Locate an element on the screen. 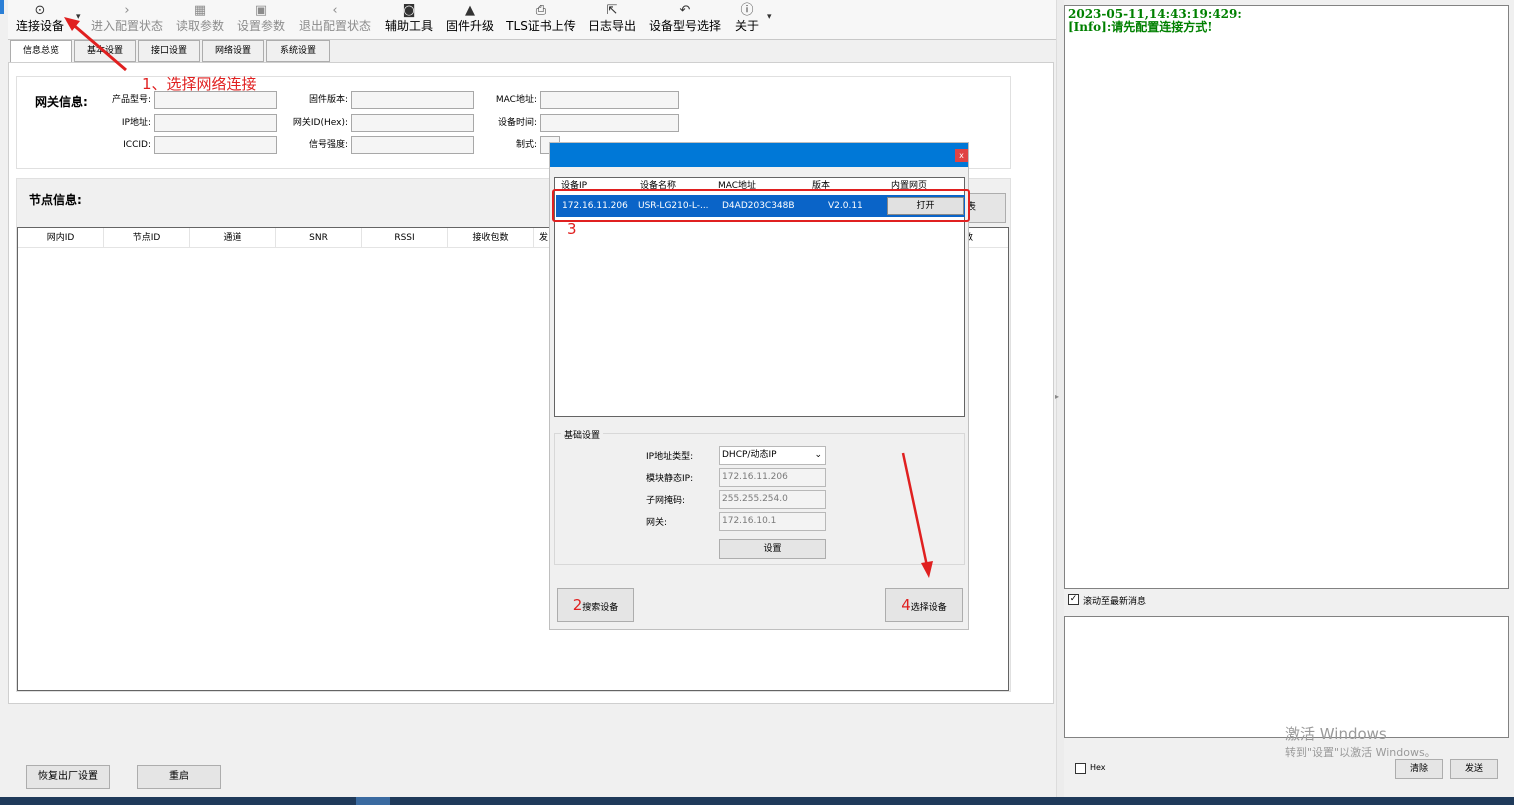 The width and height of the screenshot is (1514, 805). send-button: 发送 is located at coordinates (1474, 769).